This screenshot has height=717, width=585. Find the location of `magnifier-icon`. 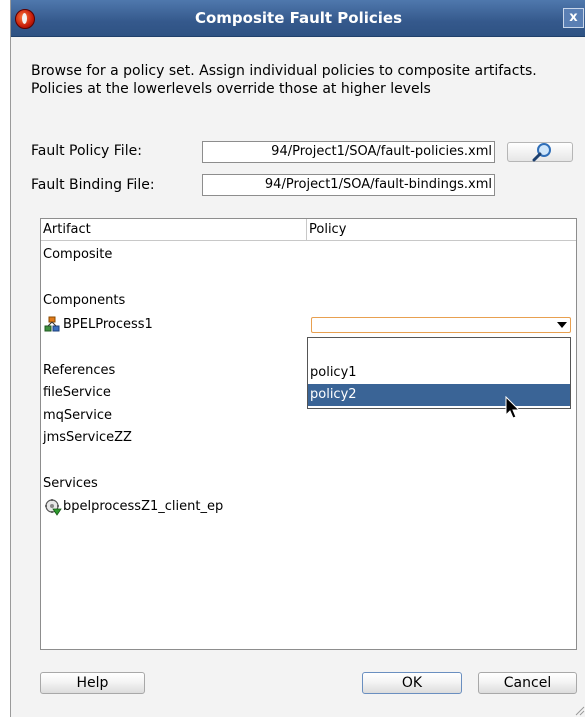

magnifier-icon is located at coordinates (541, 152).